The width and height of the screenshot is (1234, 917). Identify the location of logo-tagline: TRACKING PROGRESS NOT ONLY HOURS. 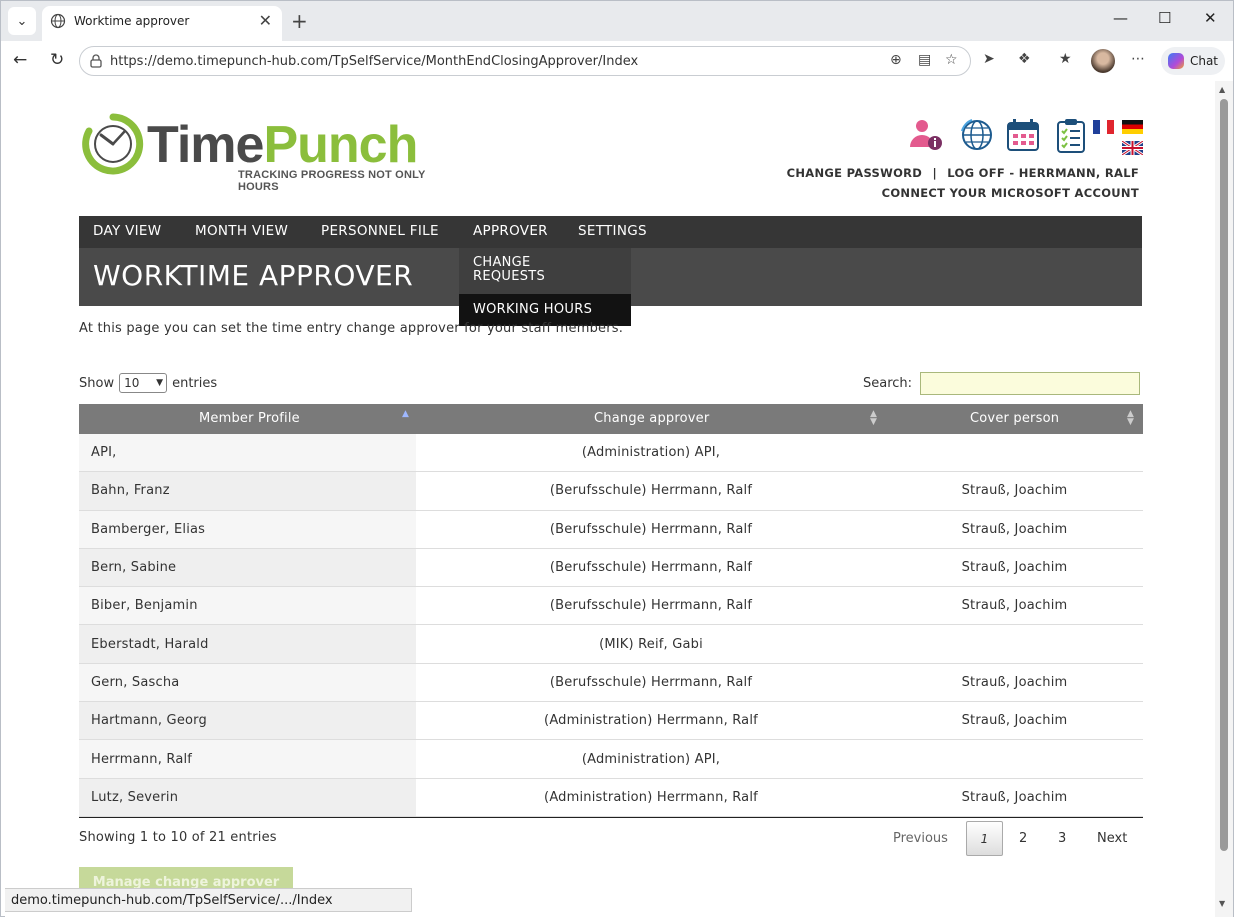
(332, 181).